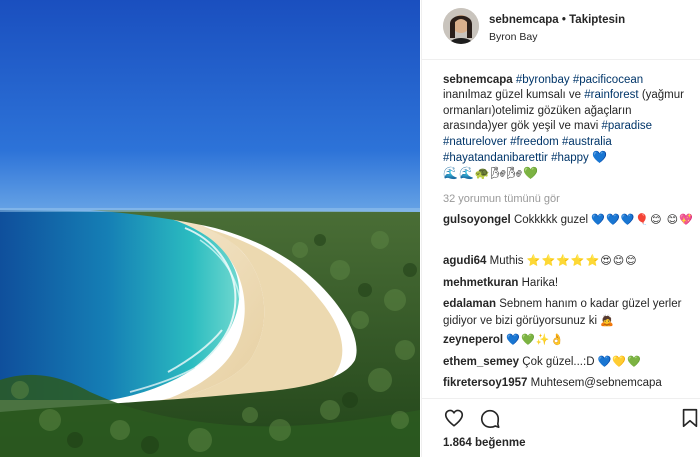 The width and height of the screenshot is (700, 457). What do you see at coordinates (561, 398) in the screenshot?
I see `divider` at bounding box center [561, 398].